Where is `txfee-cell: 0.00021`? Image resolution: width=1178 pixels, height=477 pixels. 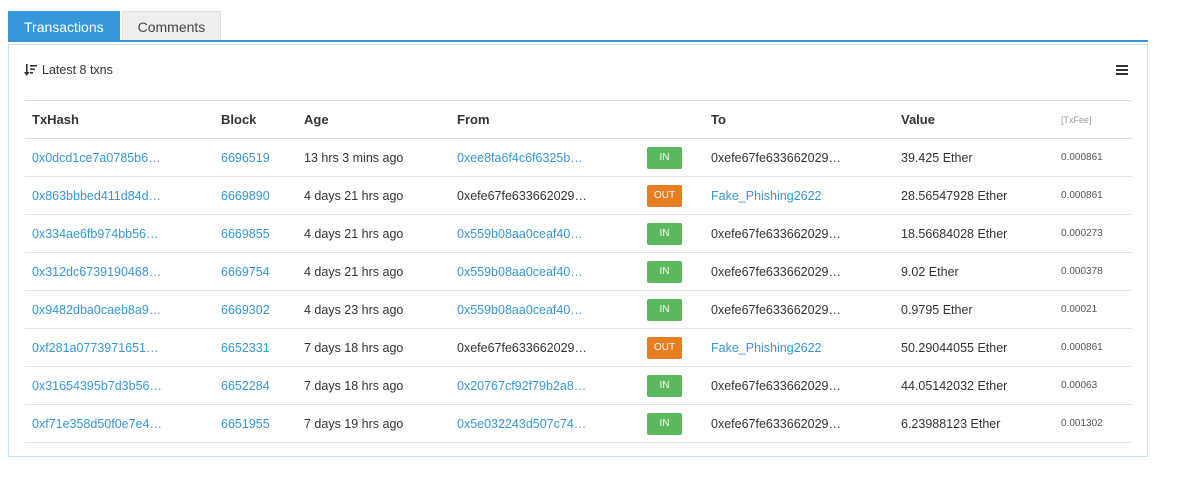 txfee-cell: 0.00021 is located at coordinates (1093, 309).